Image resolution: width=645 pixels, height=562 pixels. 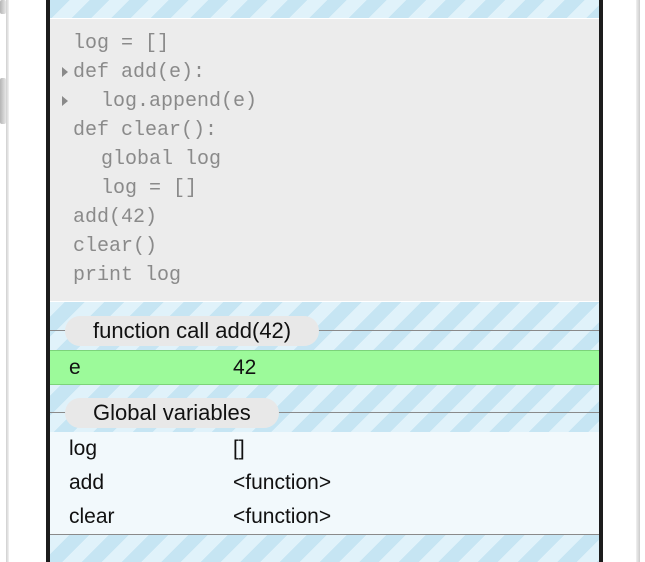 I want to click on call-frame-variable-row: e 42, so click(x=324, y=367).